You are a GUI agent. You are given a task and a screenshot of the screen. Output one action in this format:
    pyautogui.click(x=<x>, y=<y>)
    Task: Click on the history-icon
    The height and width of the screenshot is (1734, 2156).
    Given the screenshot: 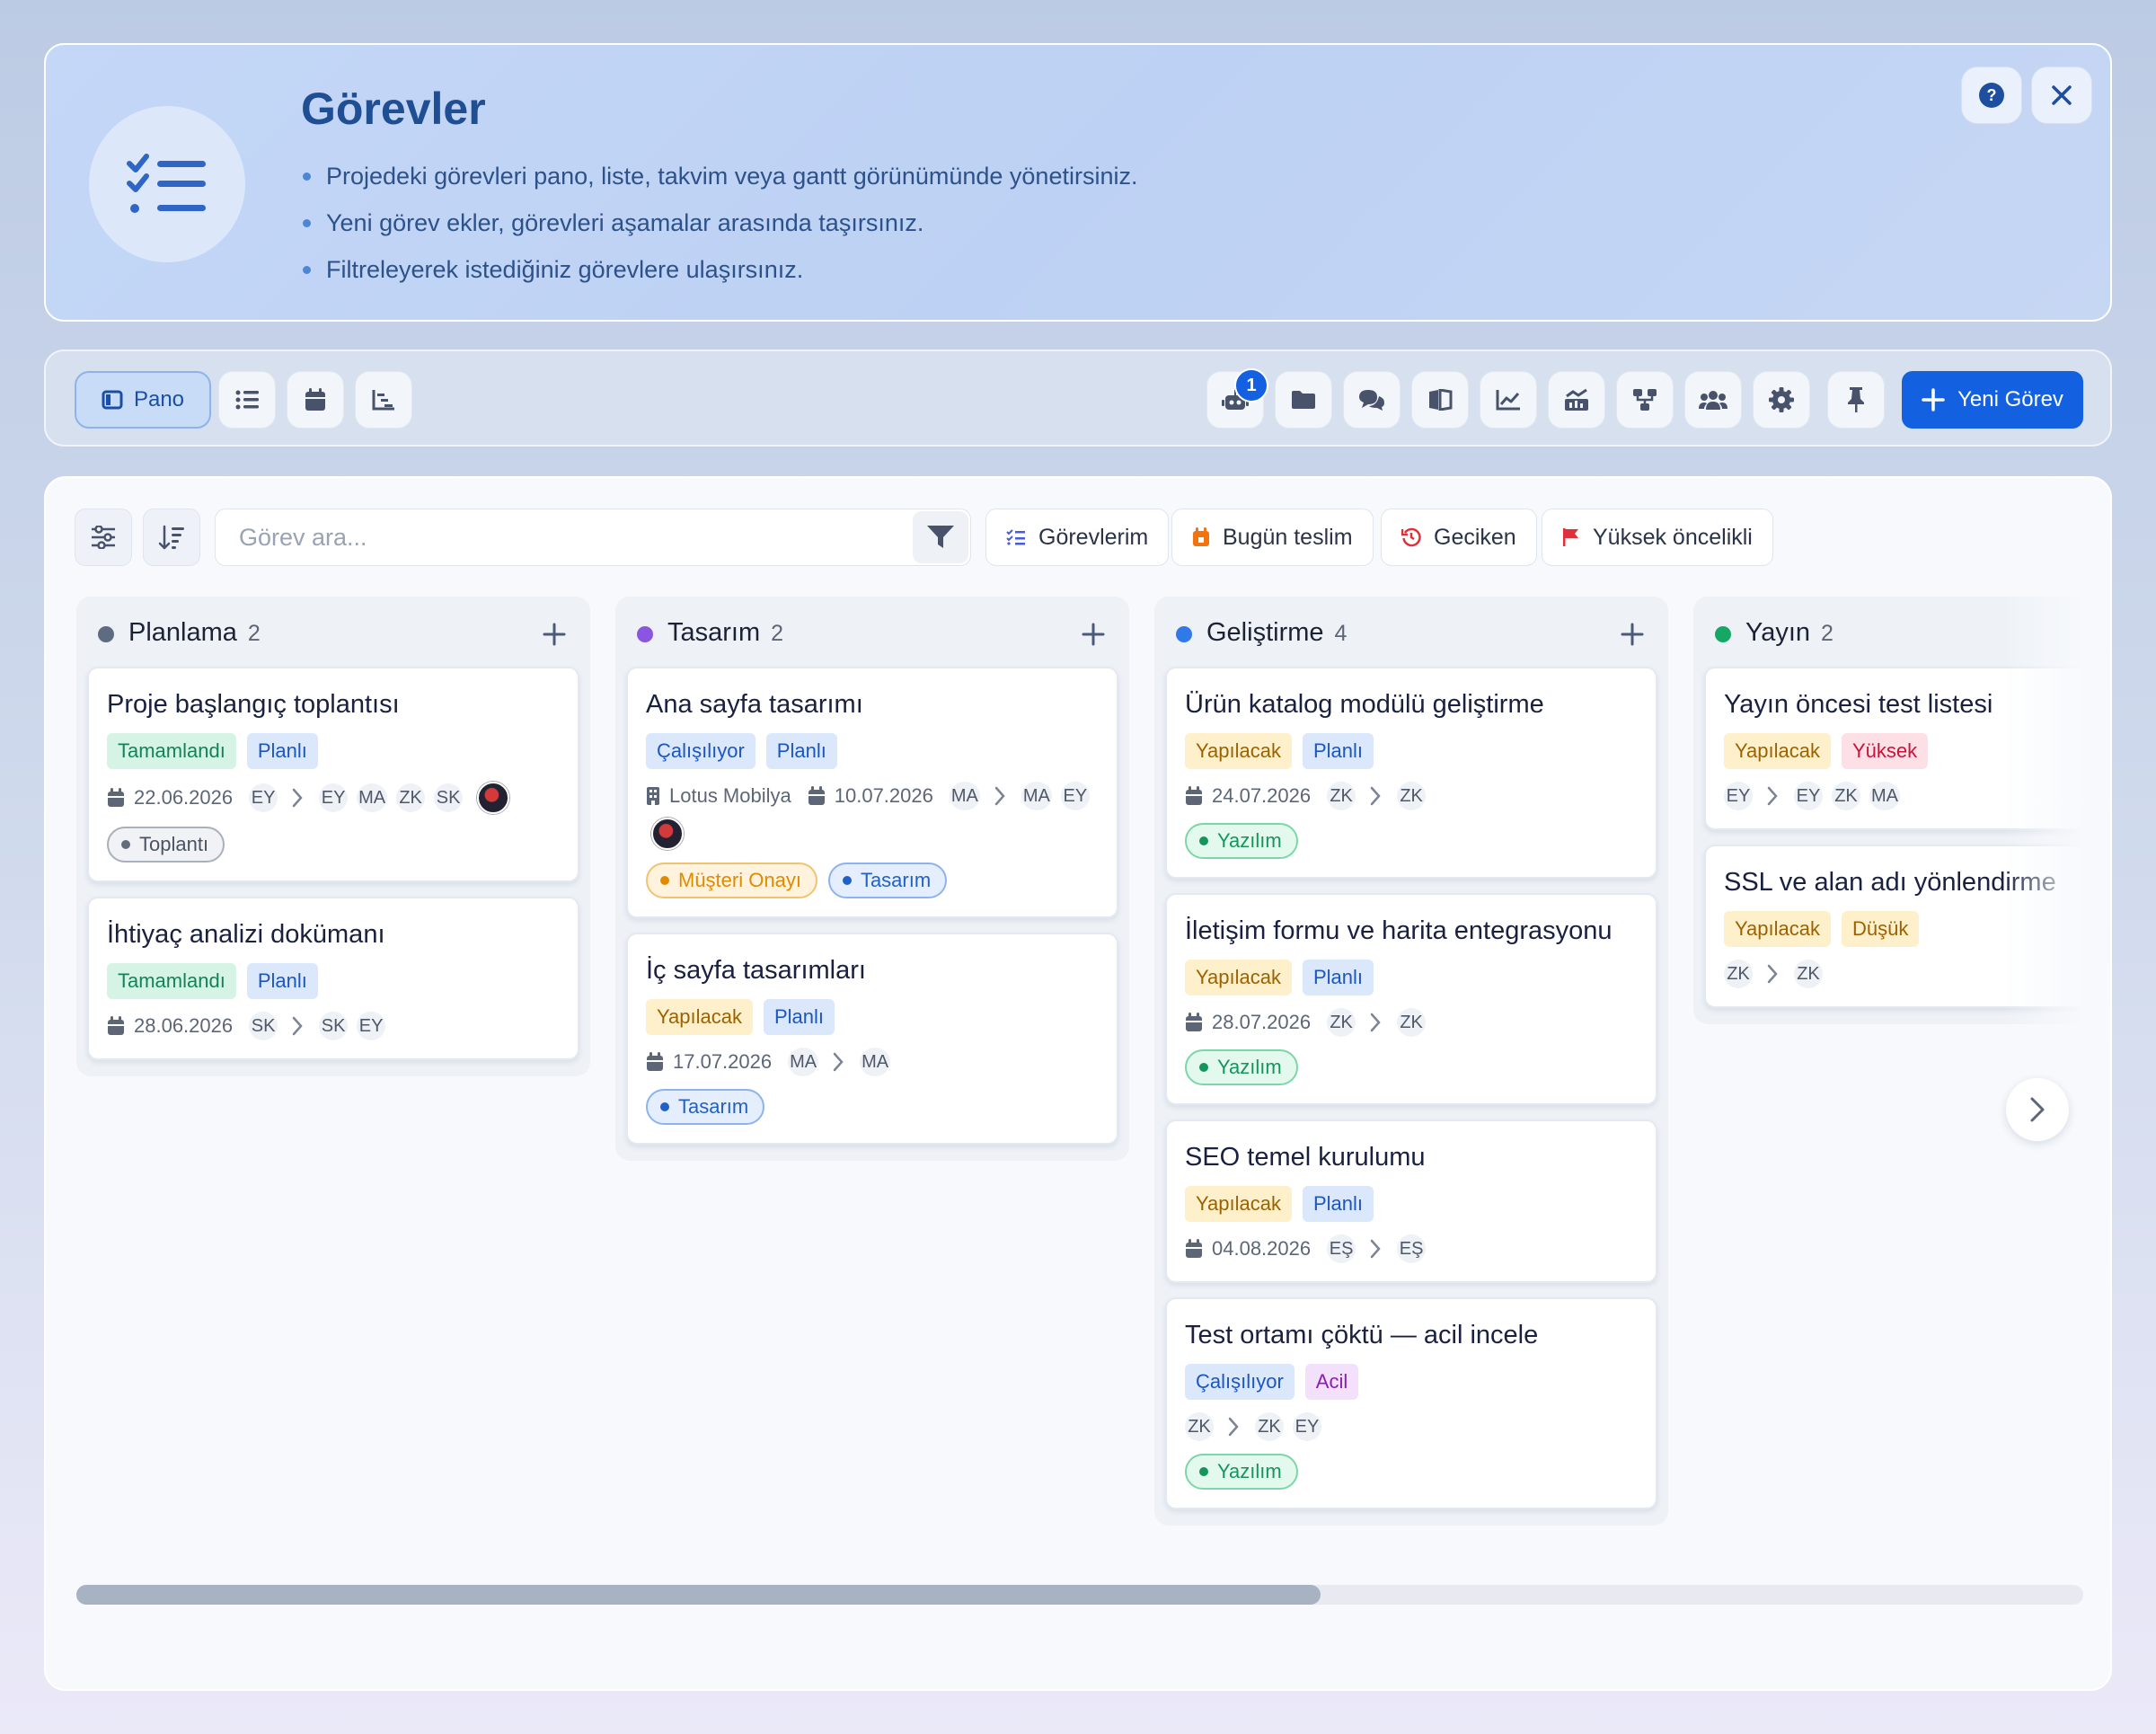 What is the action you would take?
    pyautogui.click(x=1411, y=537)
    